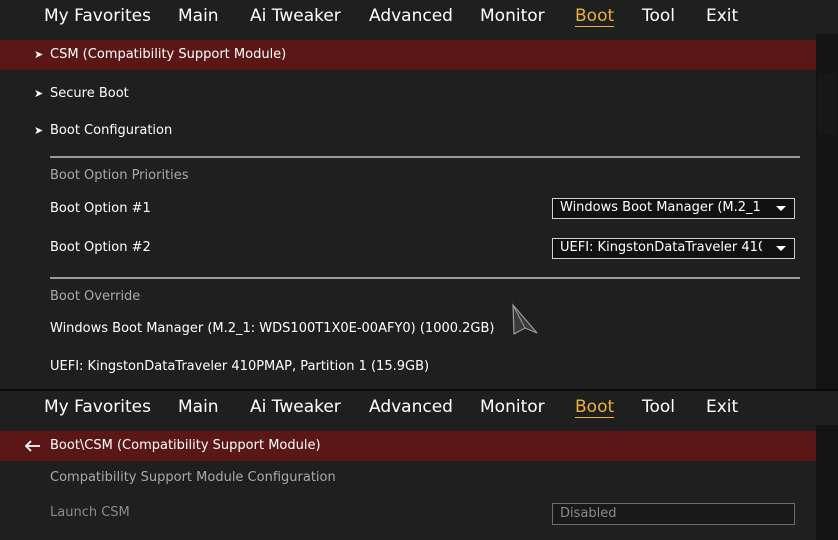 This screenshot has height=540, width=838. What do you see at coordinates (90, 512) in the screenshot?
I see `launch-csm-label: Launch CSM` at bounding box center [90, 512].